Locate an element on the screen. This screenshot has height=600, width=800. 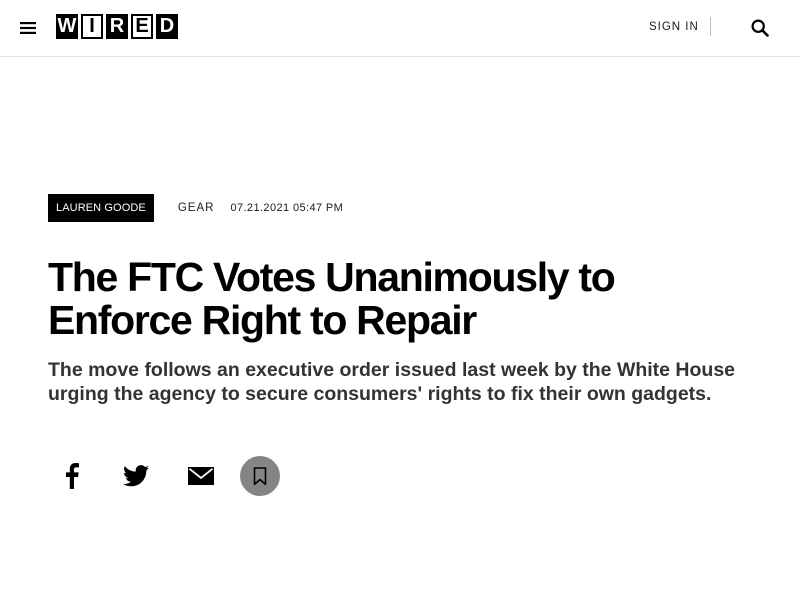
twitter-icon is located at coordinates (136, 476).